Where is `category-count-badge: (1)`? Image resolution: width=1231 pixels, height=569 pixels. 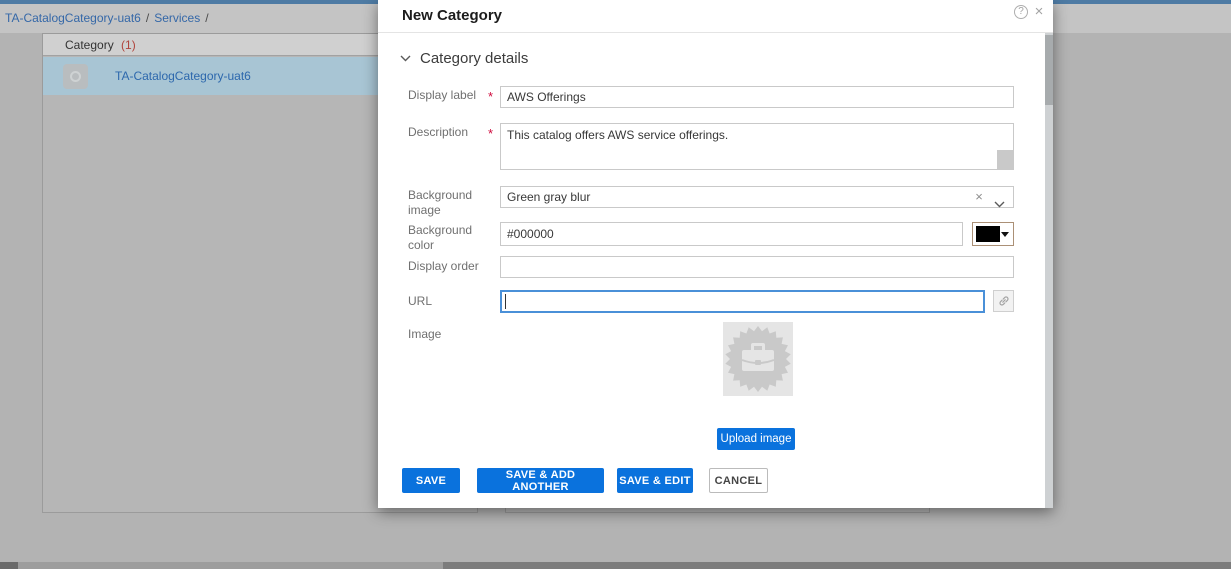
category-count-badge: (1) is located at coordinates (128, 45).